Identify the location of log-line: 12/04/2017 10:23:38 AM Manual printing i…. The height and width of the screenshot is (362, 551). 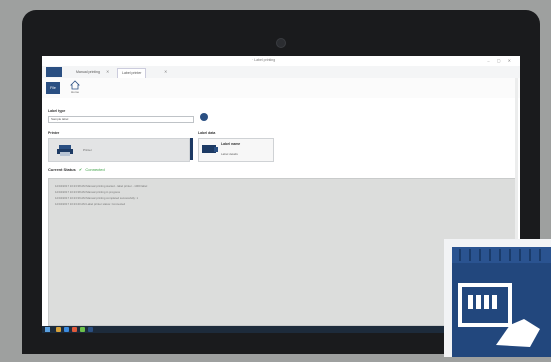
(87, 192).